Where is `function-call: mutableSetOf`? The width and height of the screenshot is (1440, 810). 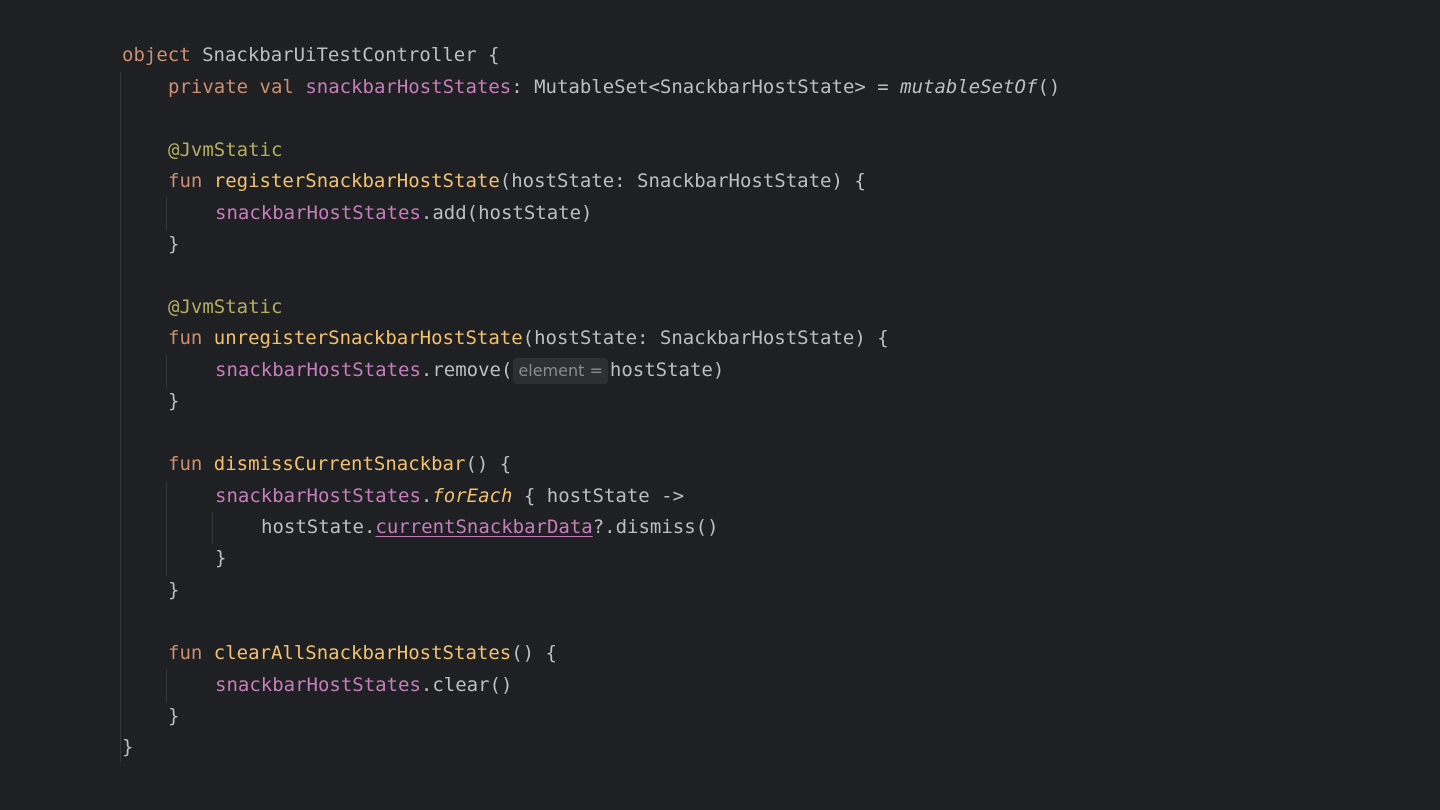
function-call: mutableSetOf is located at coordinates (969, 87).